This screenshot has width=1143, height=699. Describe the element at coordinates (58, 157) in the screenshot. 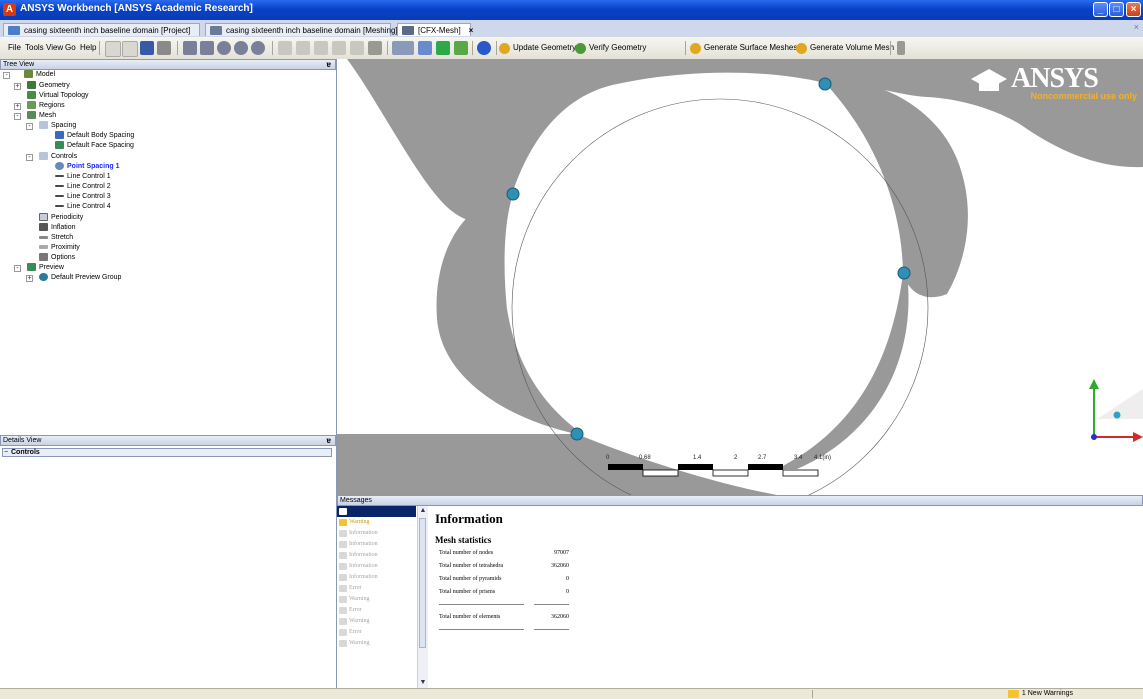

I see `tree-node-controls: Controls` at that location.